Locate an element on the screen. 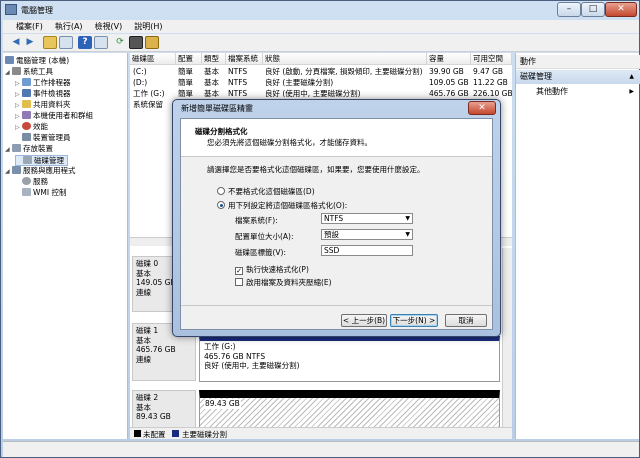  primary-partition-swatch is located at coordinates (175, 433).